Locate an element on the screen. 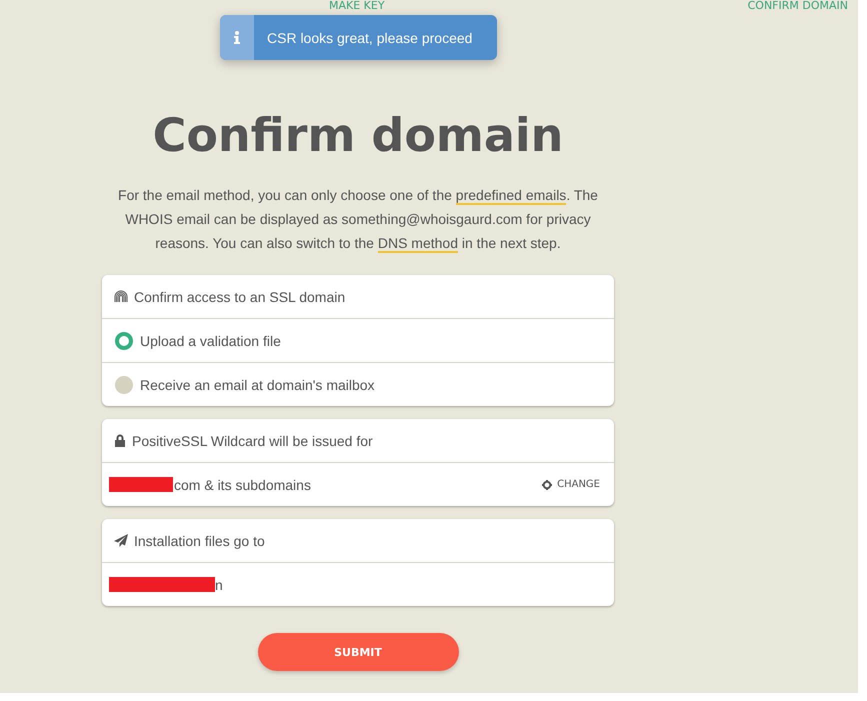 Image resolution: width=867 pixels, height=701 pixels. path-text: n is located at coordinates (219, 584).